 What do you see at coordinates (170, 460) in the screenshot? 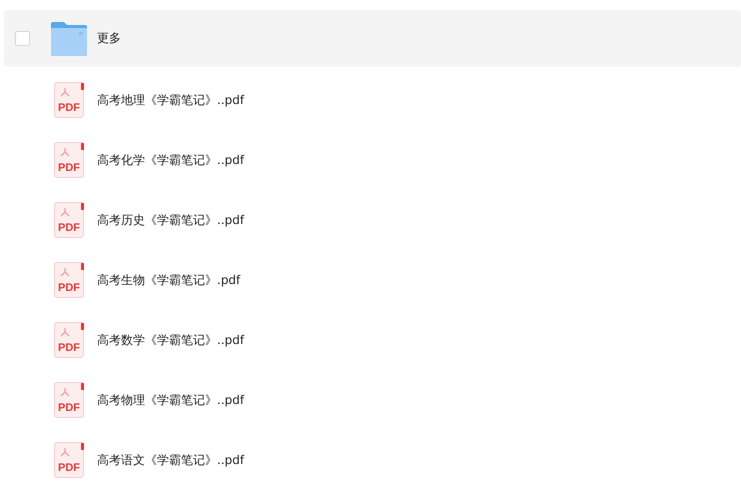
I see `file-name: 高考语文《学霸笔记》..pdf` at bounding box center [170, 460].